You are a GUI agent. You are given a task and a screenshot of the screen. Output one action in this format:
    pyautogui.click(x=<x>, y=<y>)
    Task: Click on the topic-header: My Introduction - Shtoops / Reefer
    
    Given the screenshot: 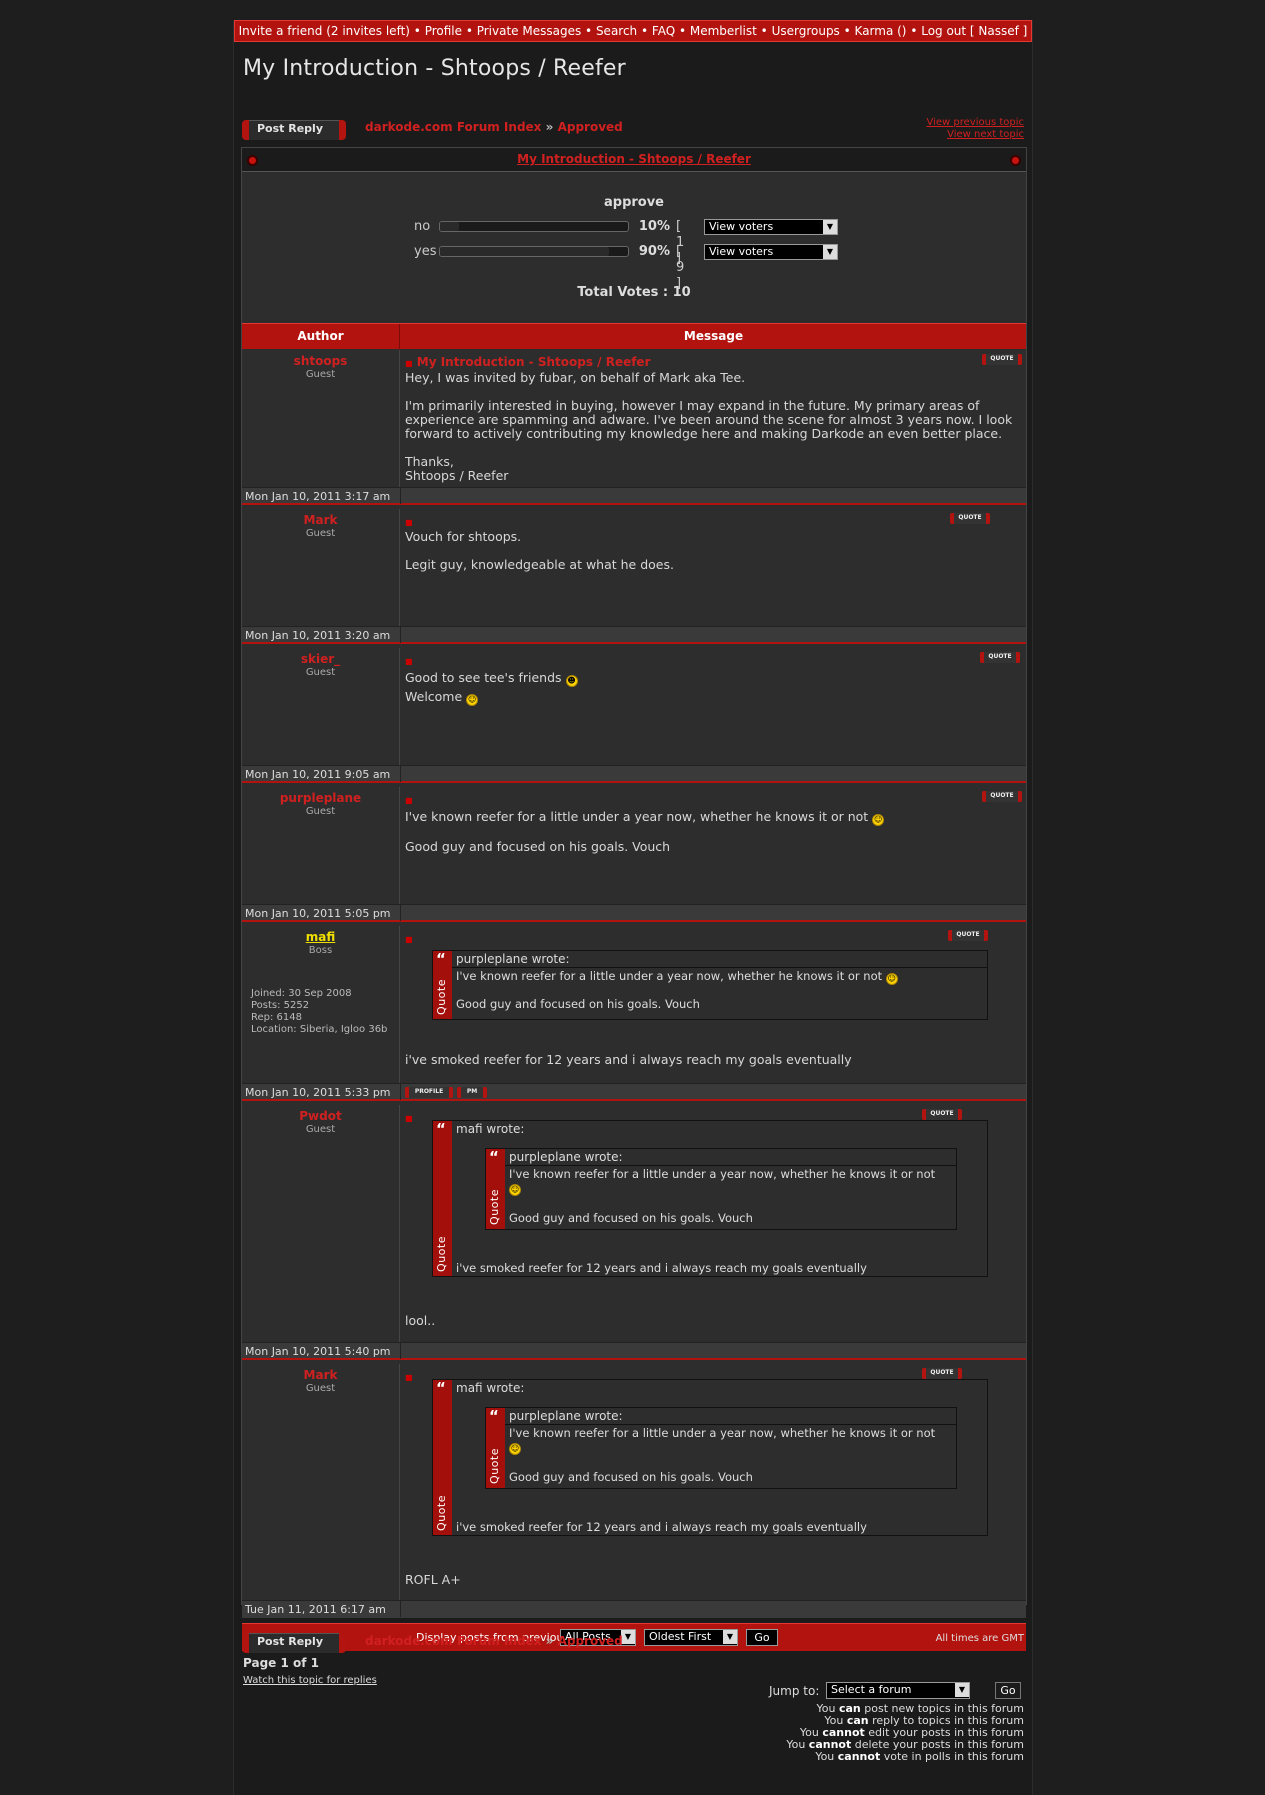 What is the action you would take?
    pyautogui.click(x=634, y=160)
    